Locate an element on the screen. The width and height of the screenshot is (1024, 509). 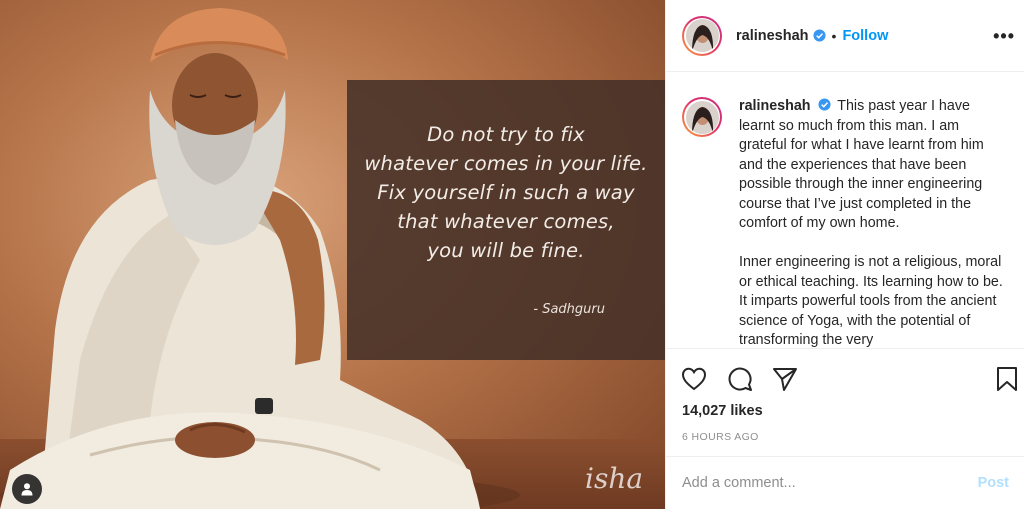
caption-username: ralineshah is located at coordinates (775, 106).